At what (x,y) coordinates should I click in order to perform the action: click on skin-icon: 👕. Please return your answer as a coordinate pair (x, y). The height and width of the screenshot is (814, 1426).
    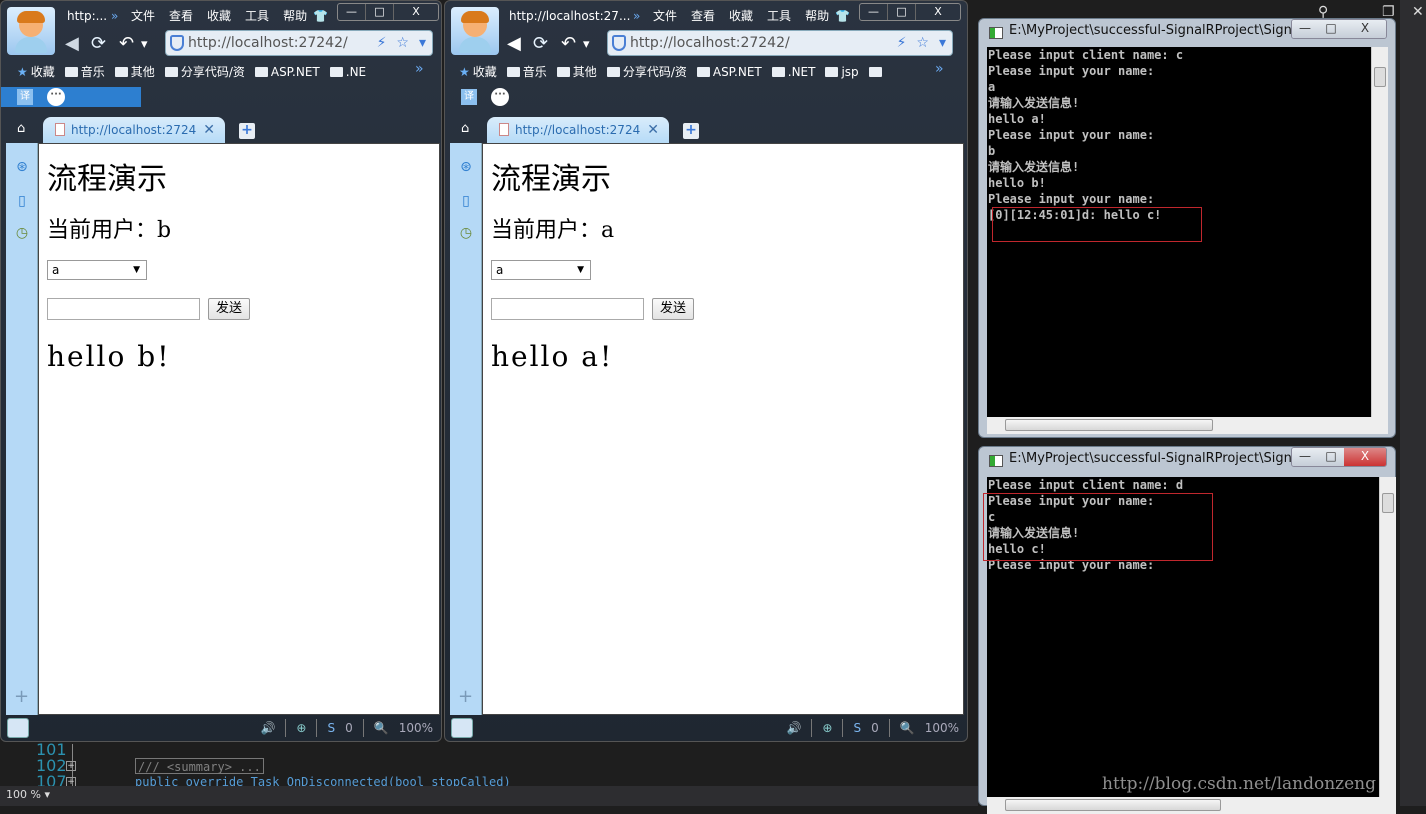
    Looking at the image, I should click on (842, 16).